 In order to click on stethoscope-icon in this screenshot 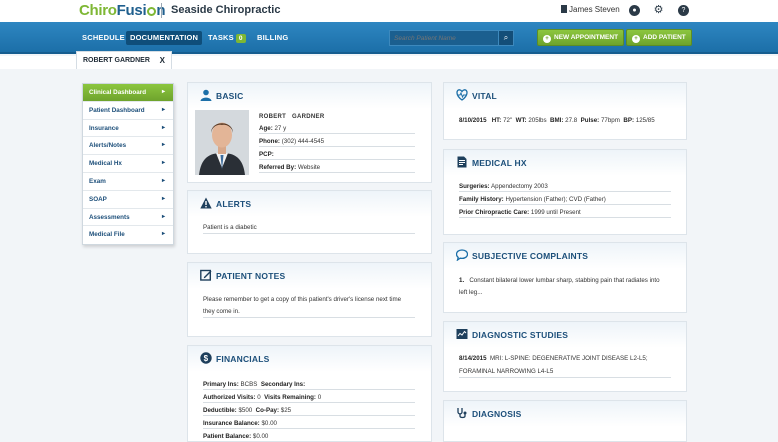, I will do `click(462, 413)`.